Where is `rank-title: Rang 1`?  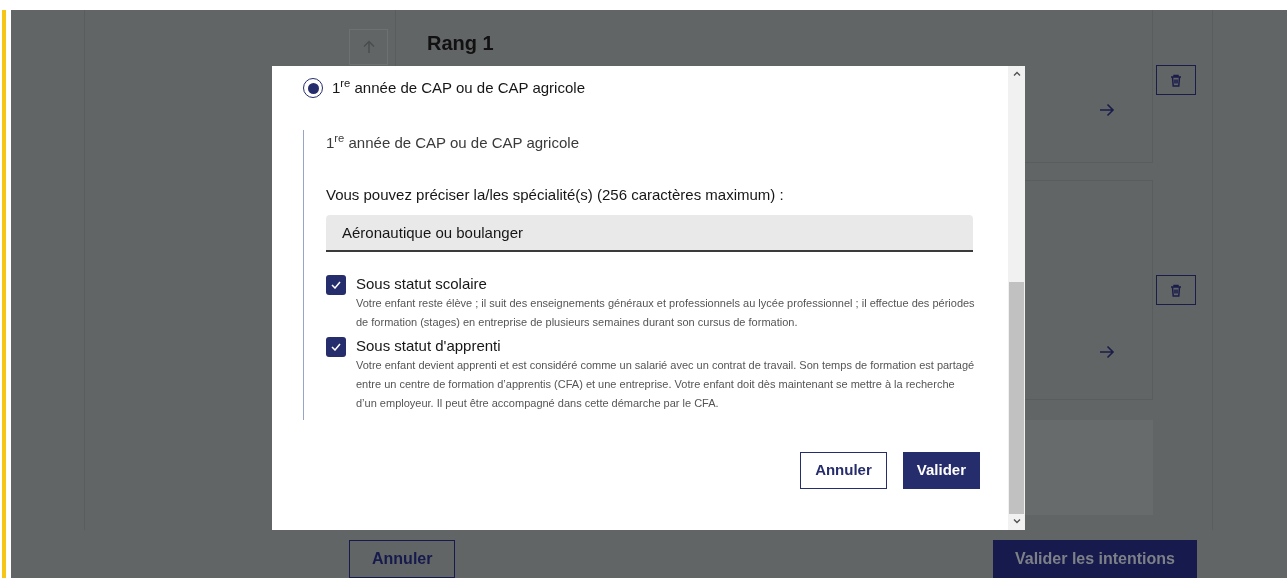 rank-title: Rang 1 is located at coordinates (460, 43).